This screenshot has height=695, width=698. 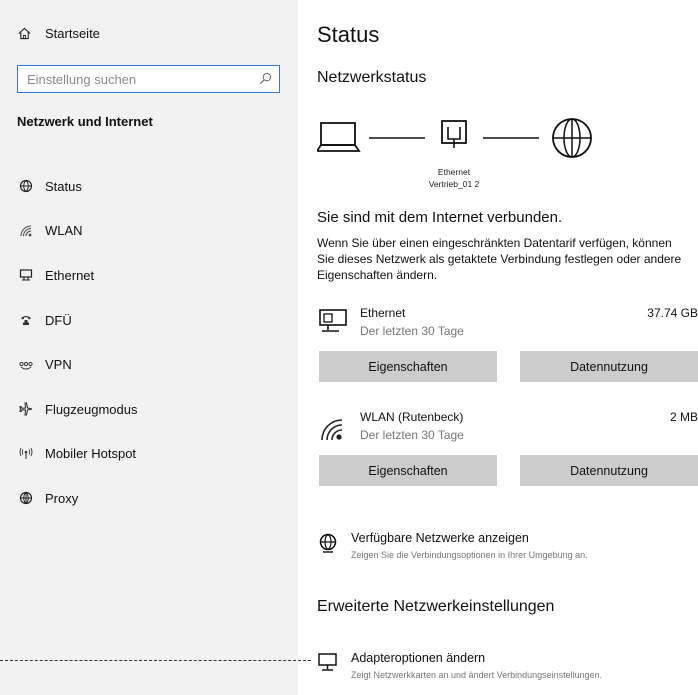 I want to click on laptop-icon, so click(x=338, y=137).